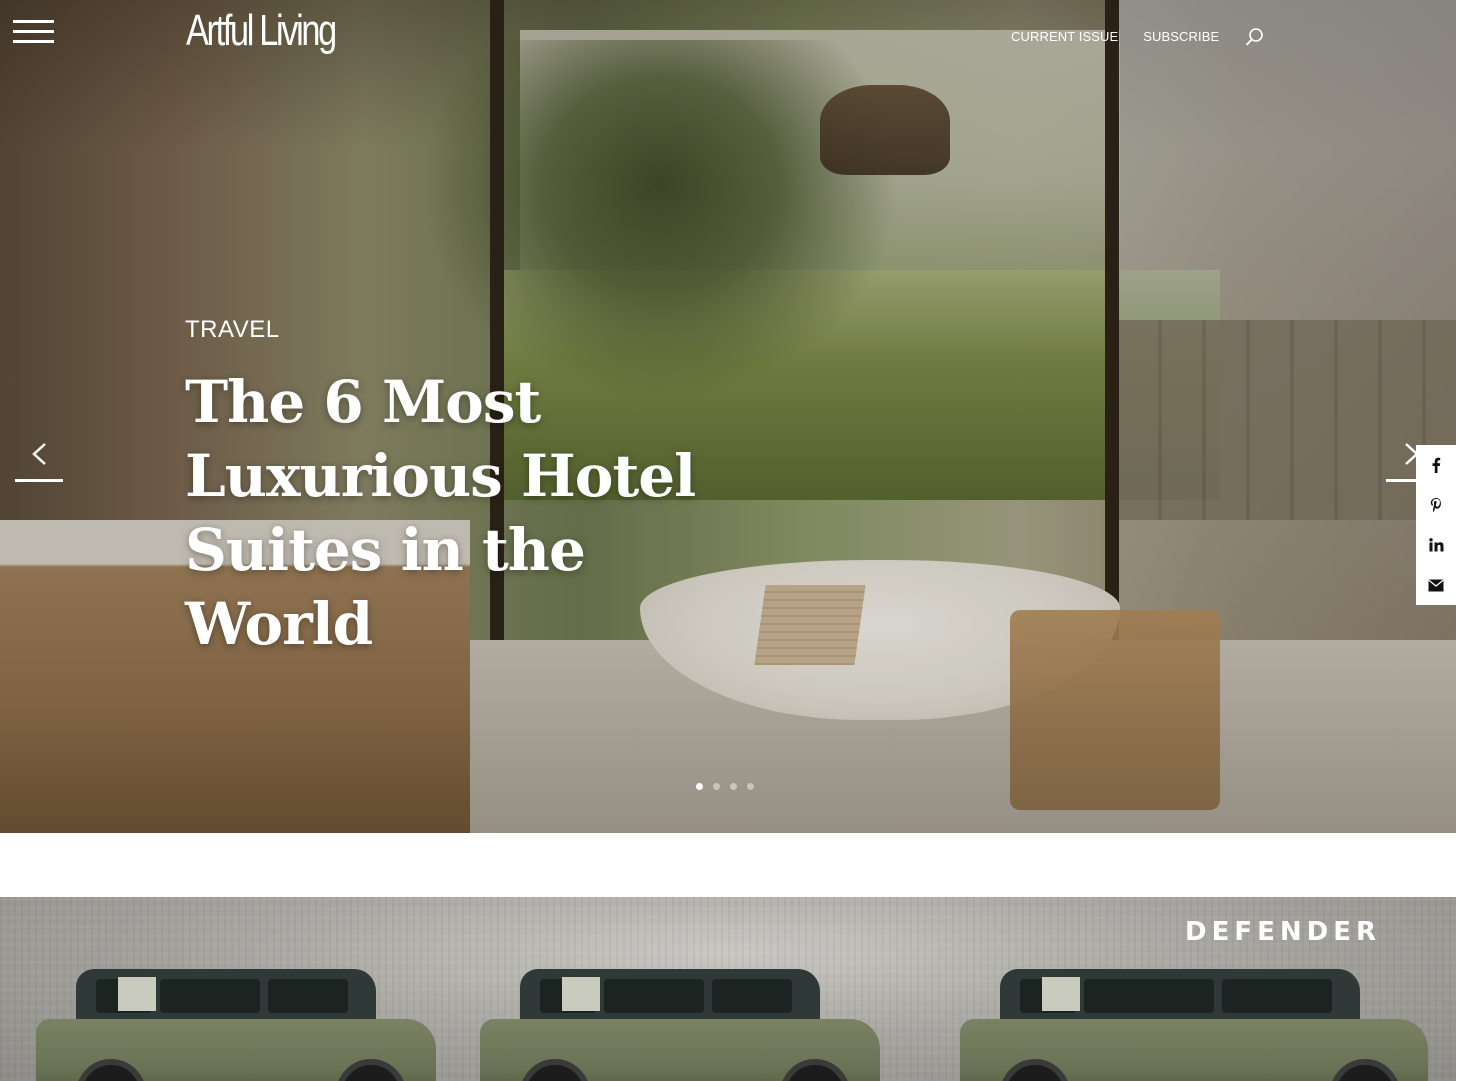  Describe the element at coordinates (1255, 37) in the screenshot. I see `search-icon` at that location.